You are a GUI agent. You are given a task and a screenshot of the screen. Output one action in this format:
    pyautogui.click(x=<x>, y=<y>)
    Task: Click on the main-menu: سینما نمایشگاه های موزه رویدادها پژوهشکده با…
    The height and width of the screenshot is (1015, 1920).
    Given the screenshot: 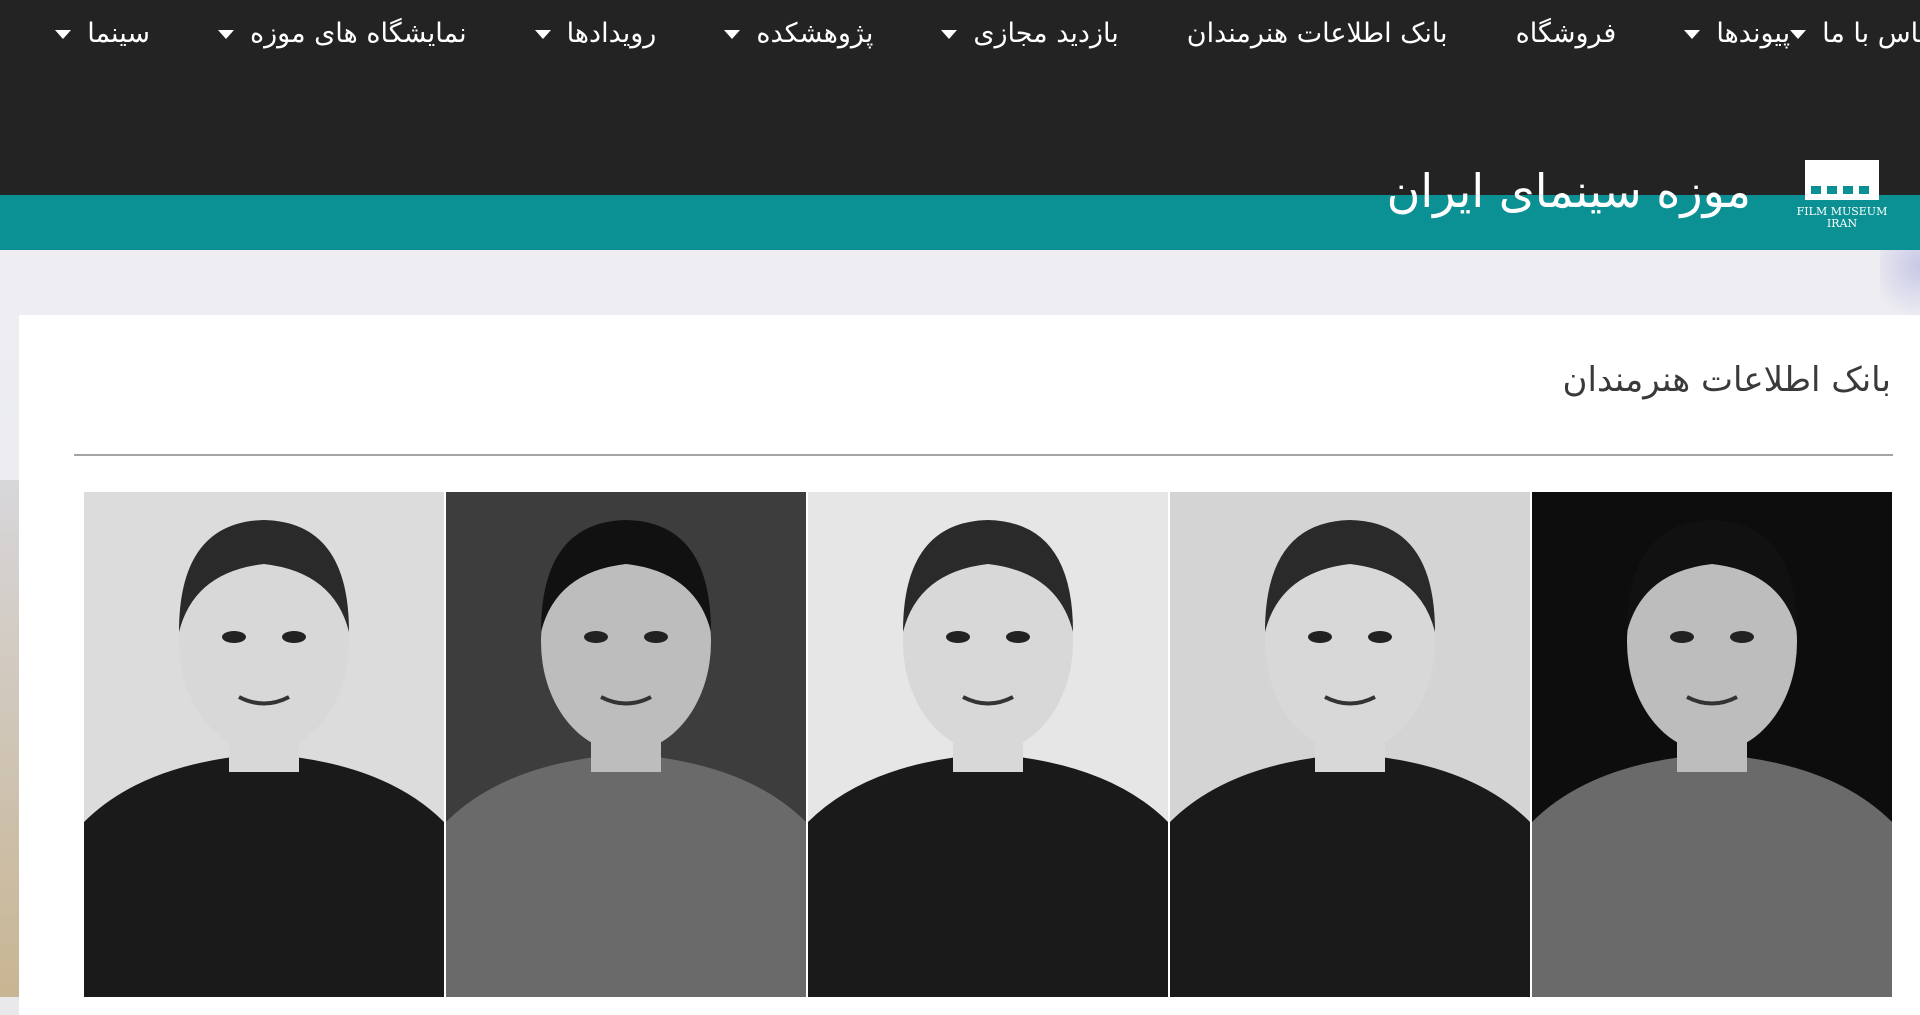 What is the action you would take?
    pyautogui.click(x=960, y=33)
    